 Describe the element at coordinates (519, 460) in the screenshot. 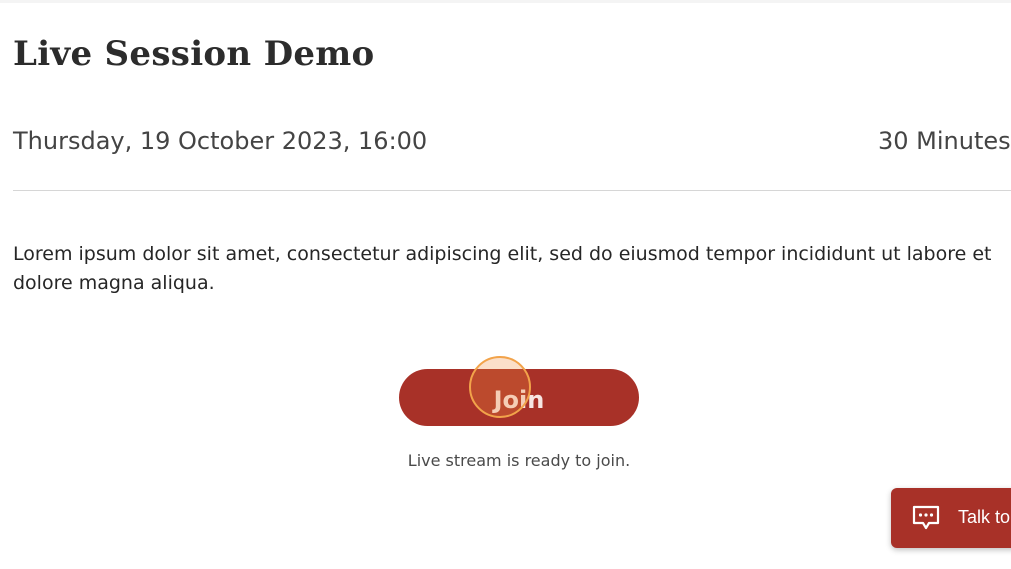

I see `stream-status-text: Live stream is ready to join.` at that location.